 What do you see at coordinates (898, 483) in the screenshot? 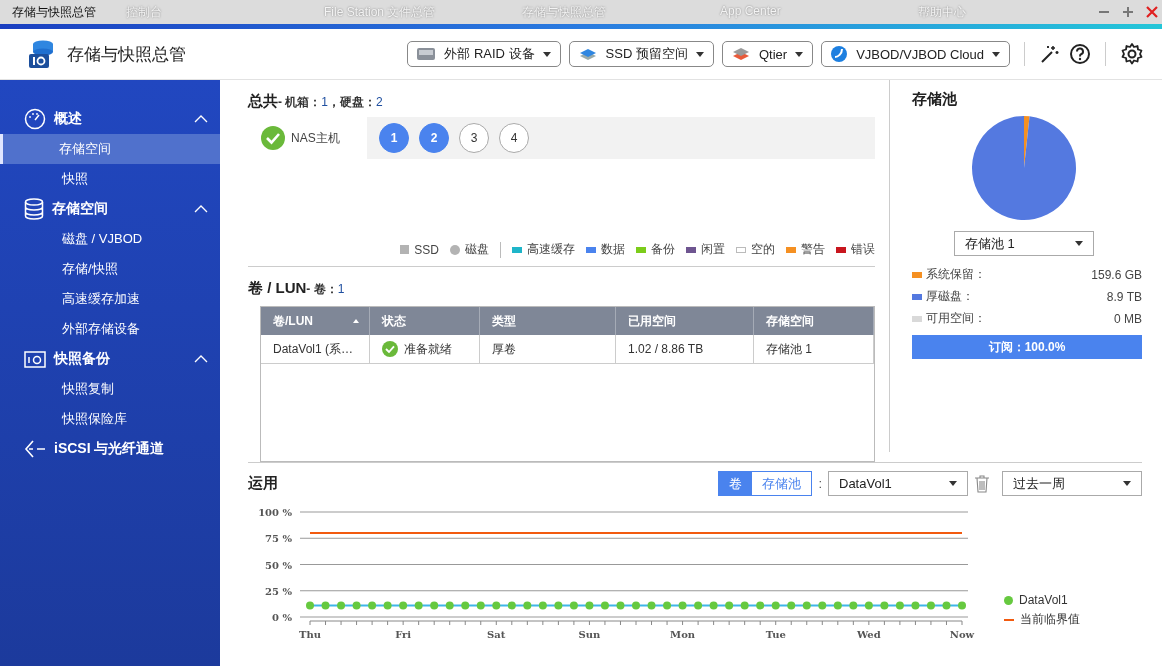
I see `volume-select: DataVol1` at bounding box center [898, 483].